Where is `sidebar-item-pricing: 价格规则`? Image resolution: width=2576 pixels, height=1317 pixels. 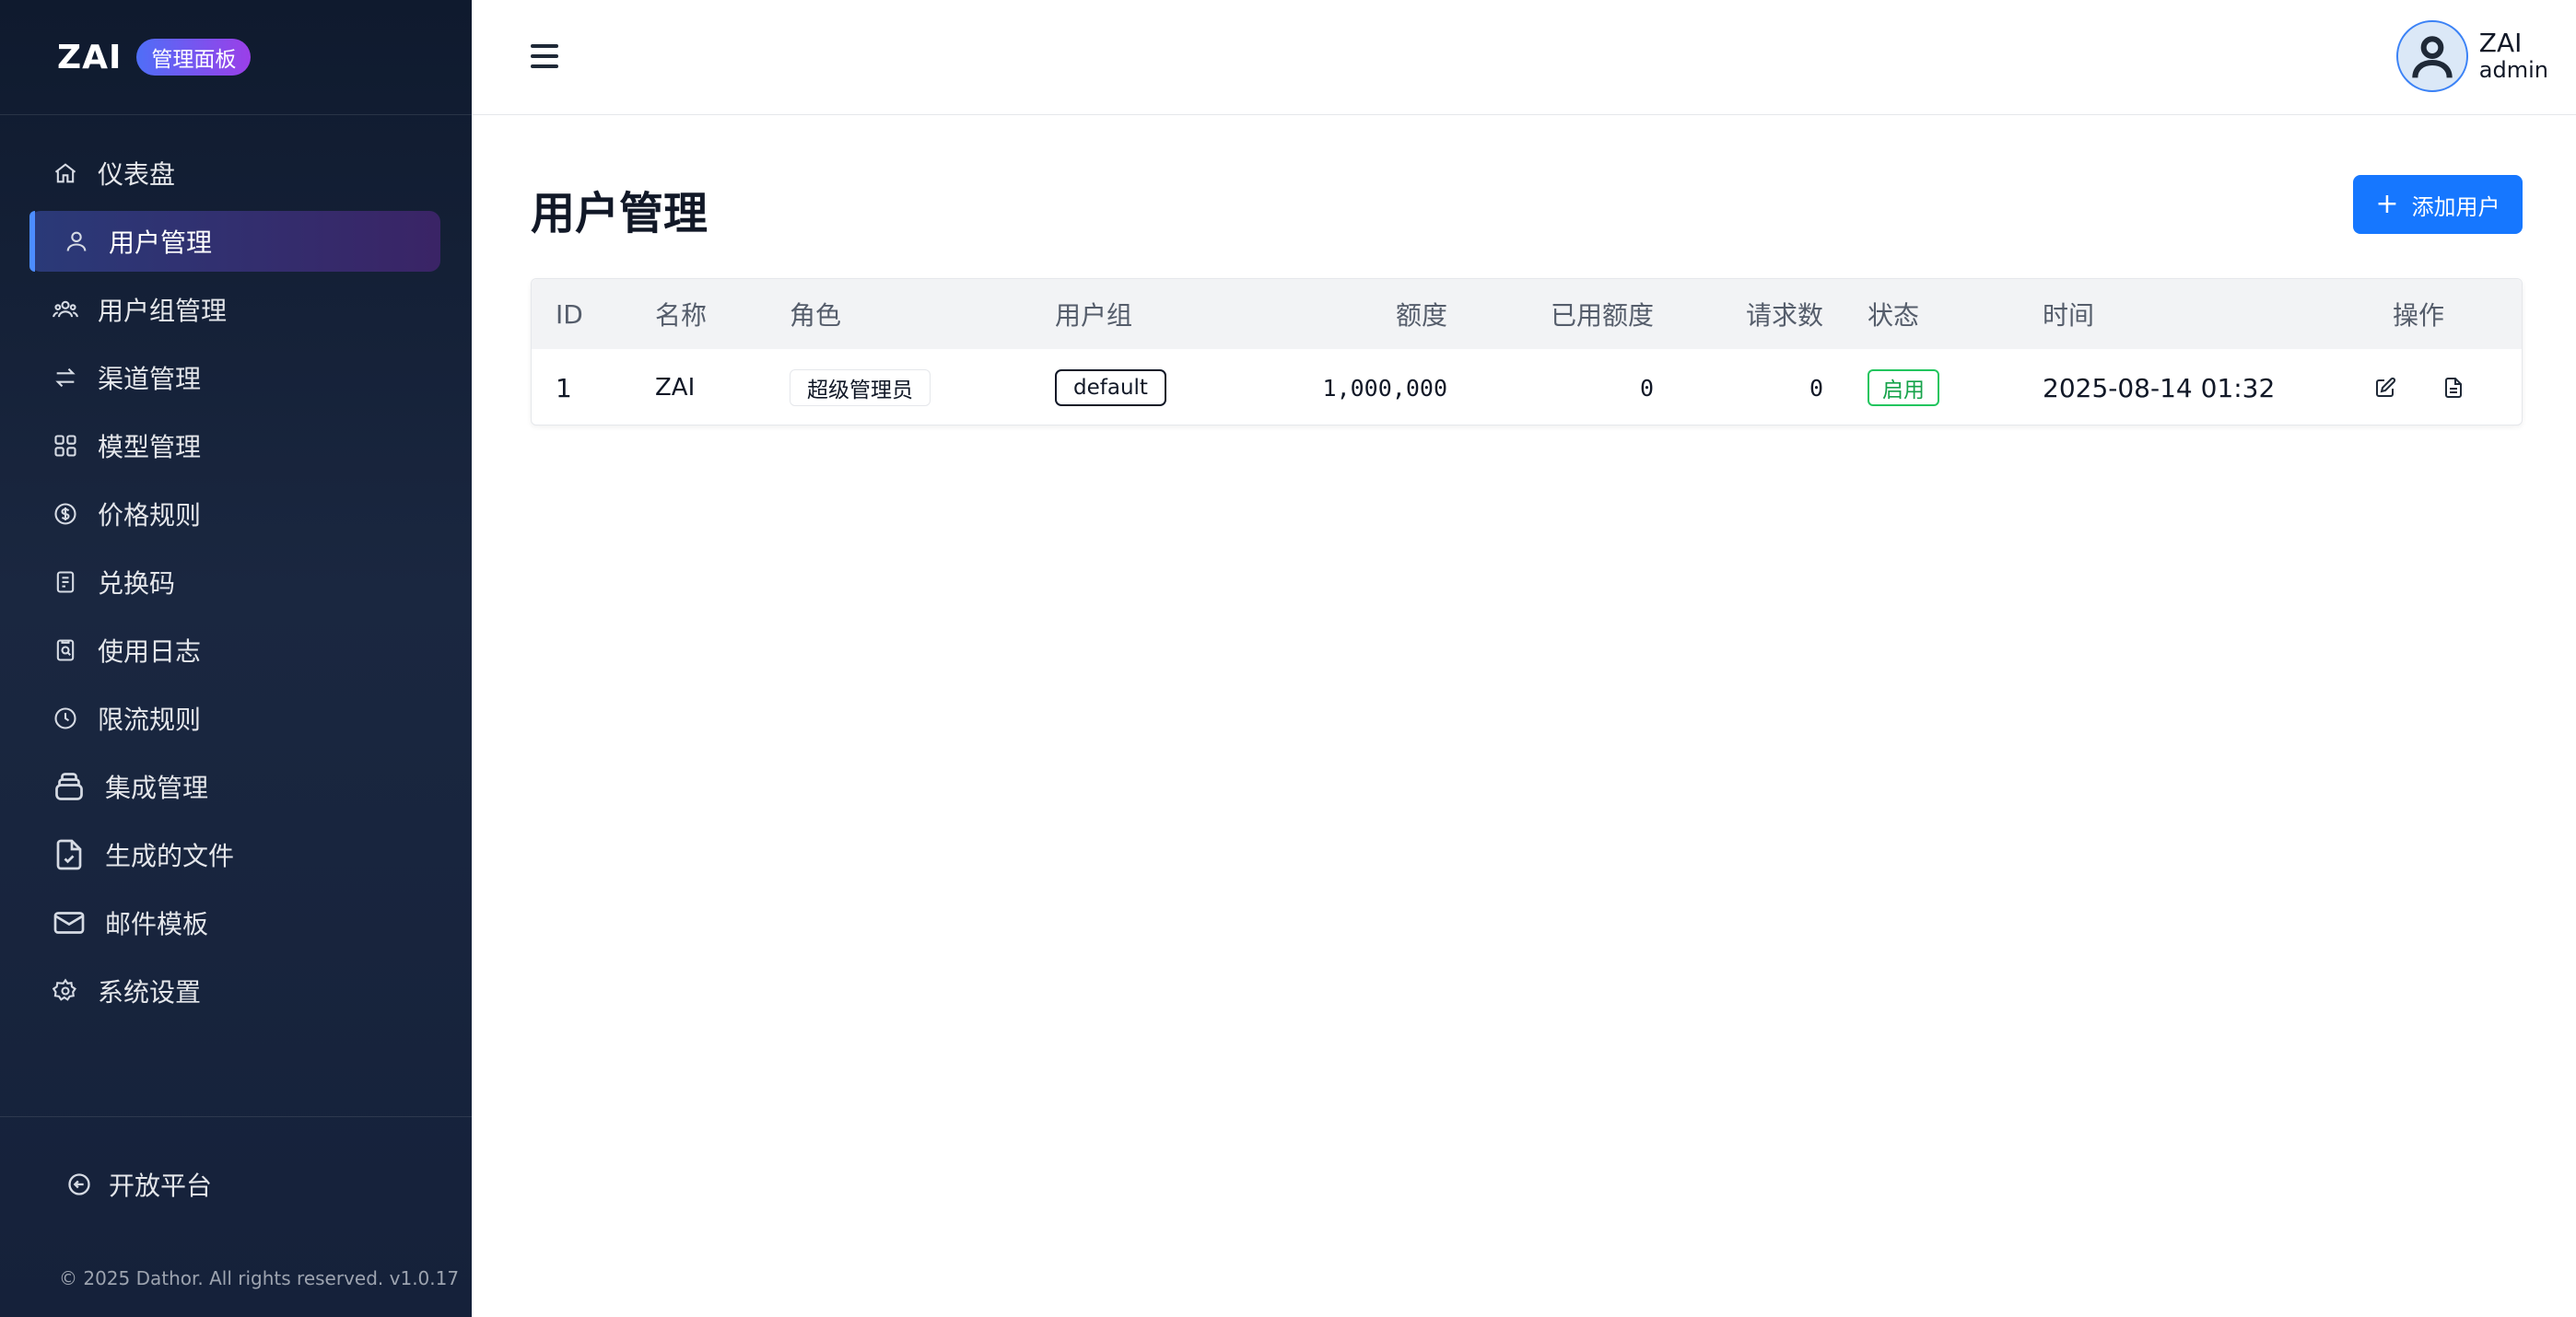 sidebar-item-pricing: 价格规则 is located at coordinates (235, 514).